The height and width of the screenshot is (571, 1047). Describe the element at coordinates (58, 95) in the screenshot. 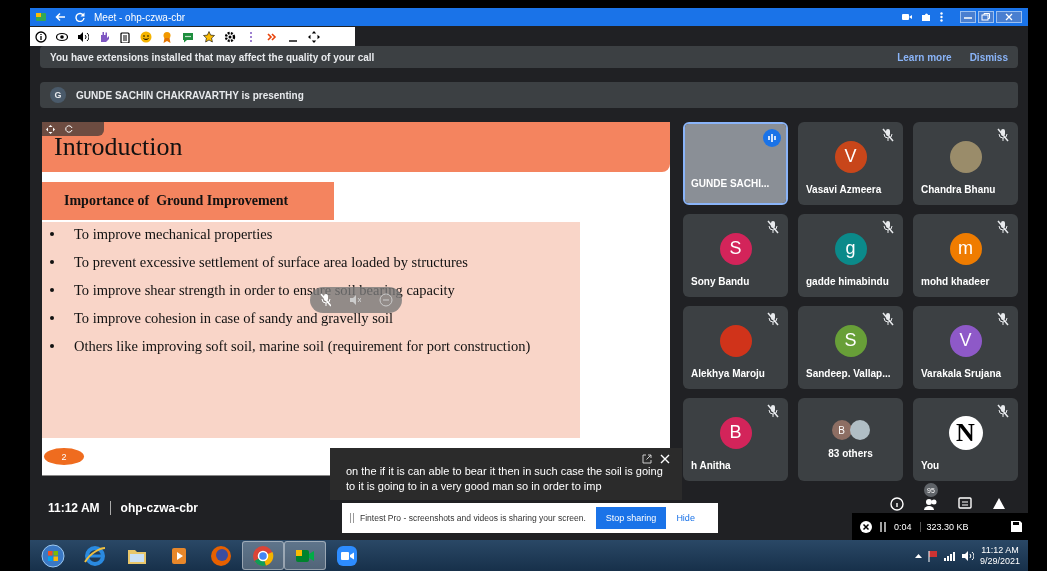

I see `presenter-avatar: G` at that location.